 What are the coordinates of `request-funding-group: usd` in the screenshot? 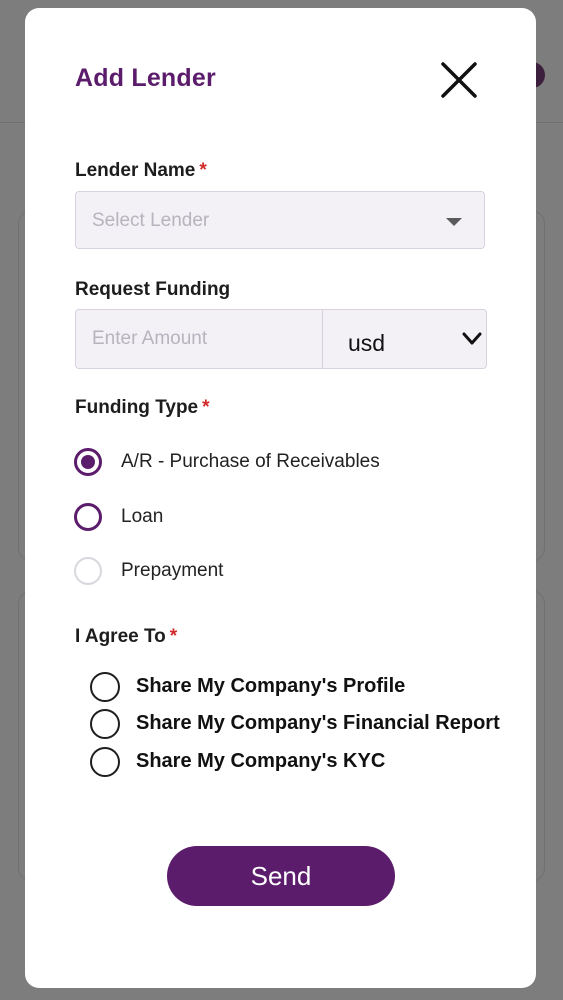 It's located at (281, 339).